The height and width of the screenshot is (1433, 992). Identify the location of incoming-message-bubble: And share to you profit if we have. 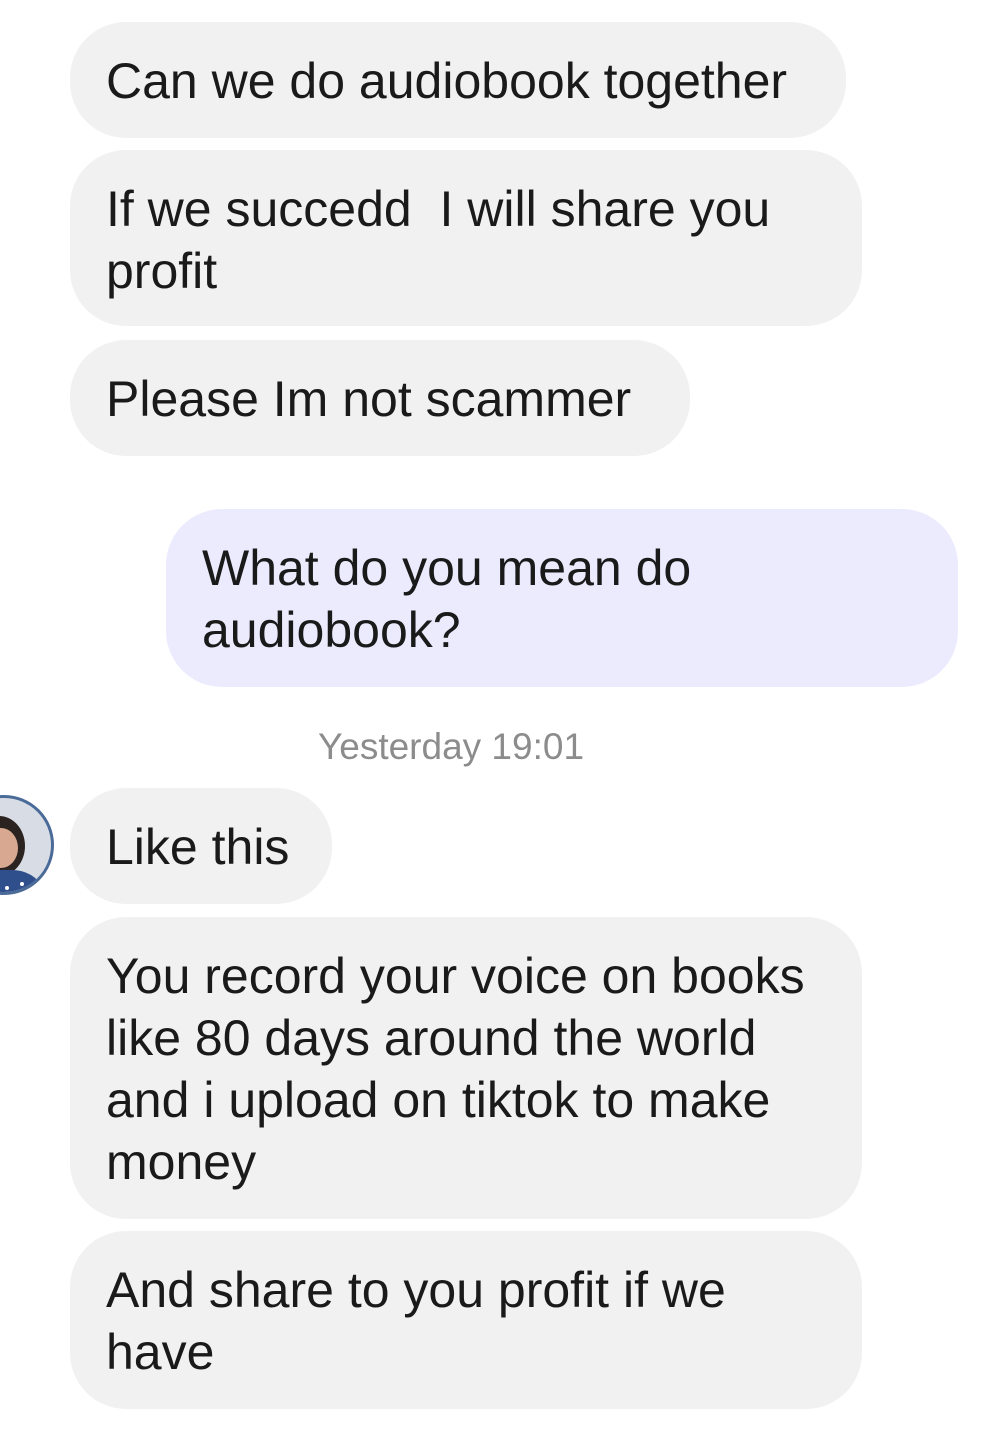
(466, 1320).